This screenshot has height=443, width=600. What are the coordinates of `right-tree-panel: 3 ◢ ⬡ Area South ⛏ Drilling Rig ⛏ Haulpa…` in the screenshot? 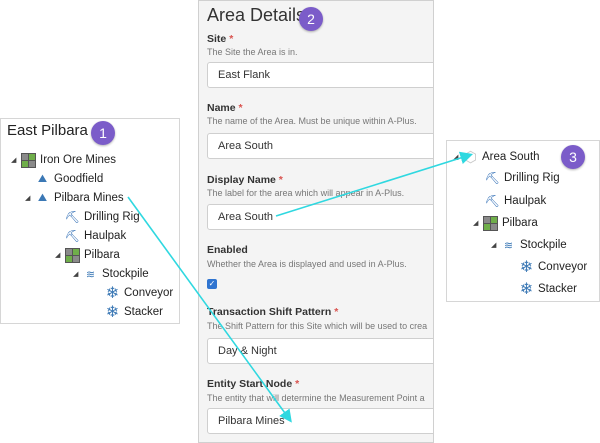 It's located at (523, 221).